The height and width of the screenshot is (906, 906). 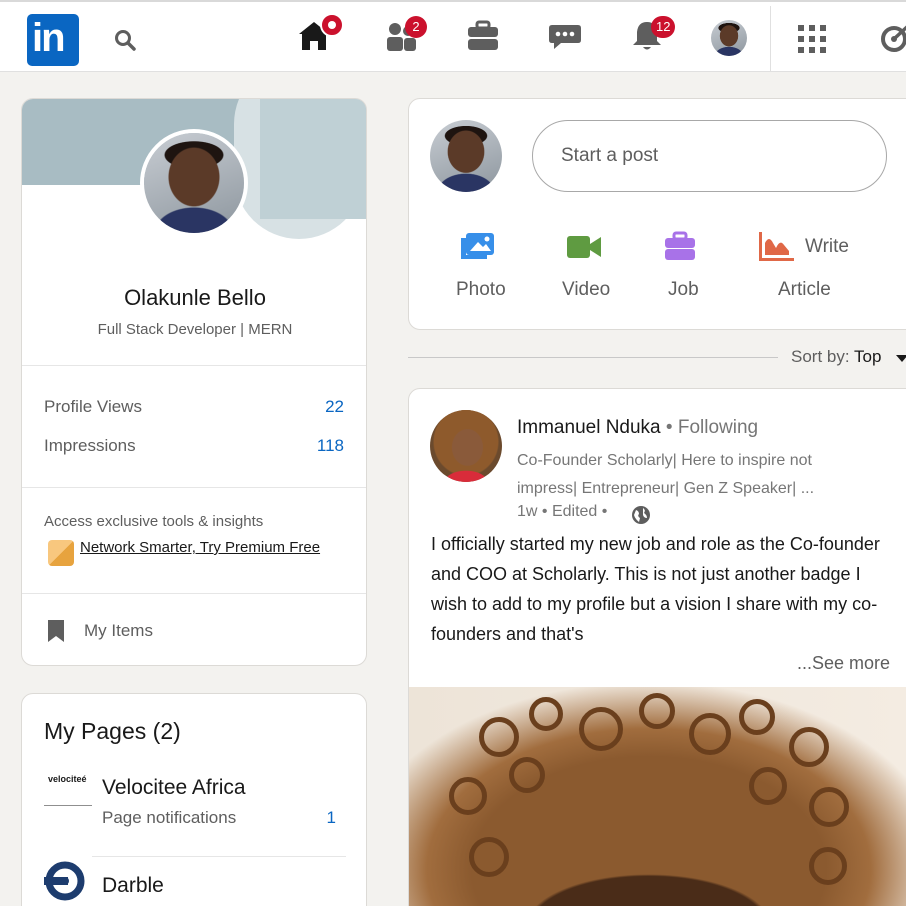 What do you see at coordinates (61, 553) in the screenshot?
I see `premium-icon` at bounding box center [61, 553].